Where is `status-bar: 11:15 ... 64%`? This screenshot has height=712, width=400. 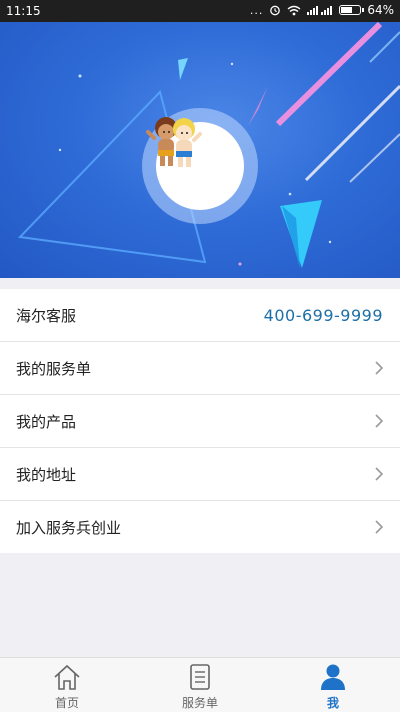 status-bar: 11:15 ... 64% is located at coordinates (200, 11).